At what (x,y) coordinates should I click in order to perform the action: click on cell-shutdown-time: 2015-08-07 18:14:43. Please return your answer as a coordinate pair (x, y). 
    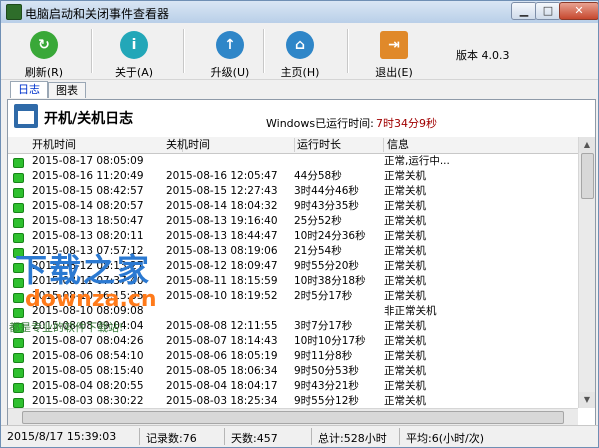
    Looking at the image, I should click on (222, 341).